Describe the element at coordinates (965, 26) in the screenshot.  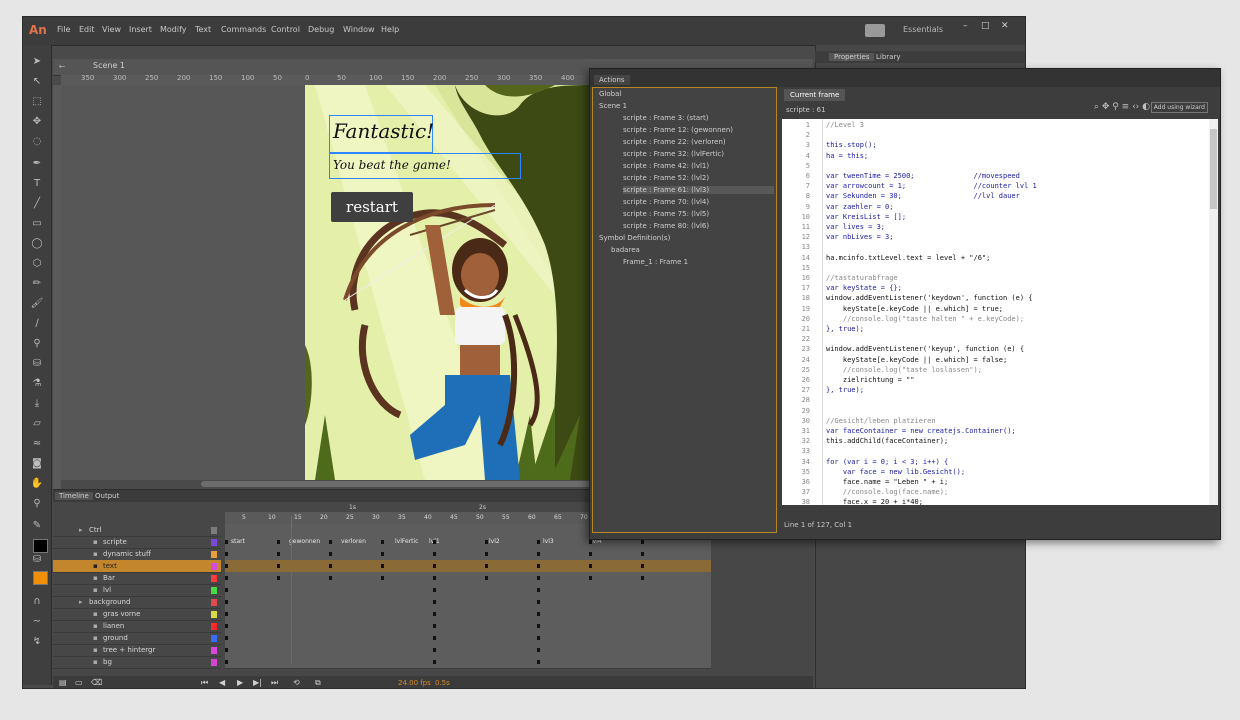
I see `minimize-icon: –` at that location.